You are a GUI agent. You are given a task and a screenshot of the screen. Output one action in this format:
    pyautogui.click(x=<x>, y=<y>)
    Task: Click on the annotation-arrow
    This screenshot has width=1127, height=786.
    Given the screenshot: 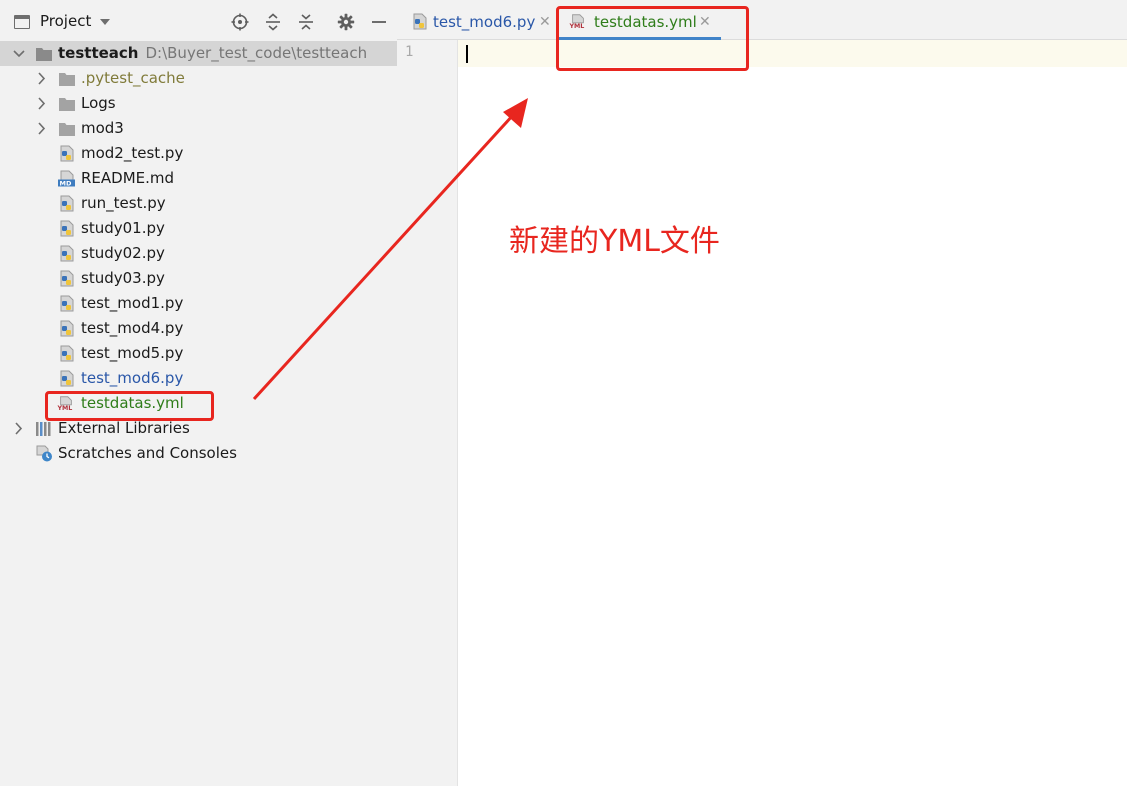 What is the action you would take?
    pyautogui.click(x=390, y=249)
    